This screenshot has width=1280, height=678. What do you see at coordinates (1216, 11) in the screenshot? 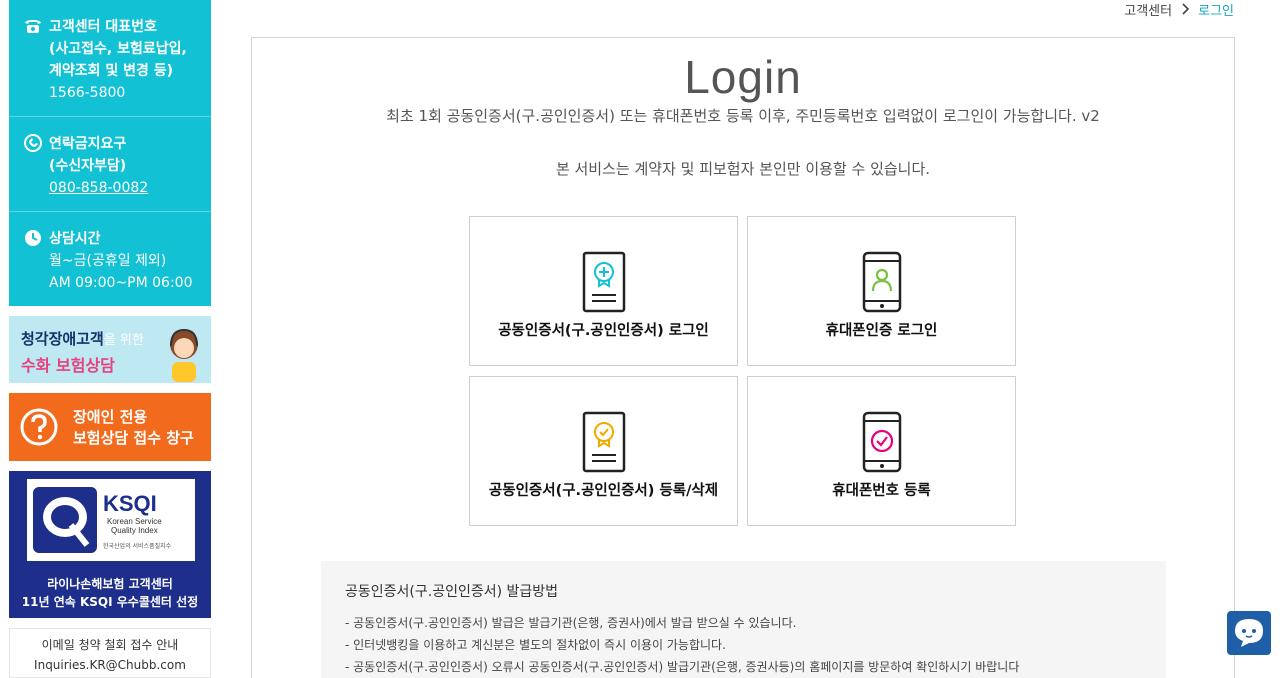
I see `breadcrumb-current: 로그인` at bounding box center [1216, 11].